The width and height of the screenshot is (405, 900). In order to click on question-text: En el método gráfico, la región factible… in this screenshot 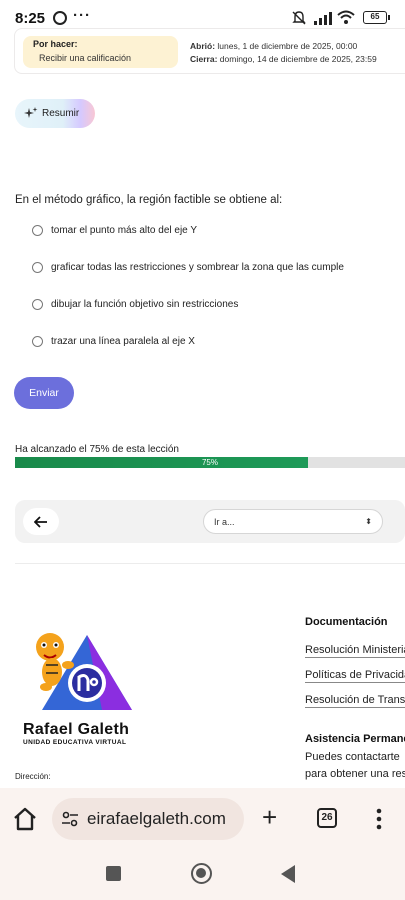, I will do `click(149, 200)`.